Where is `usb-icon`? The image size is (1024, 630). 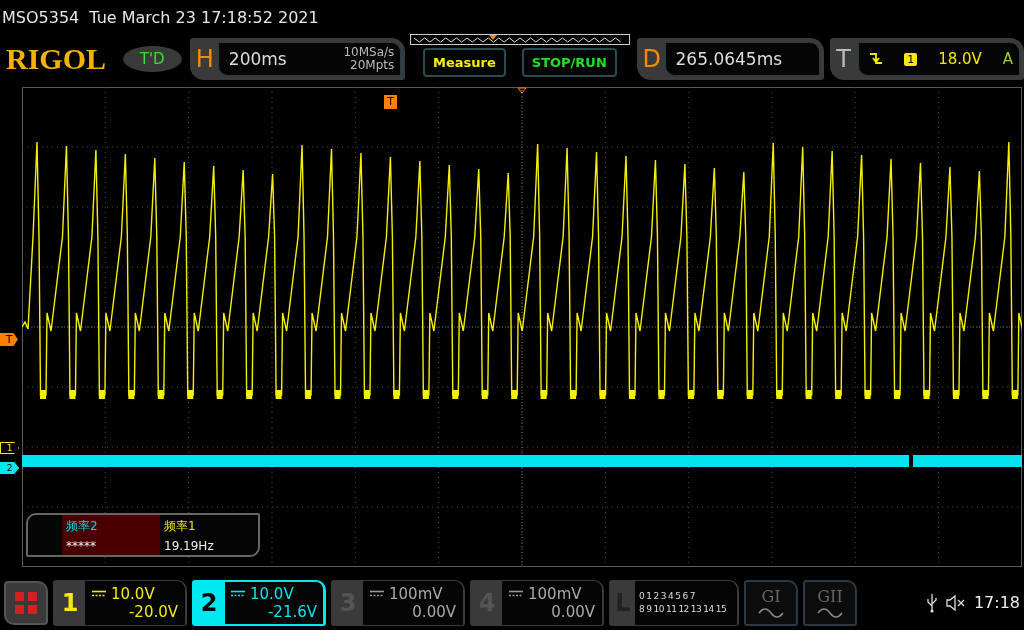
usb-icon is located at coordinates (931, 602).